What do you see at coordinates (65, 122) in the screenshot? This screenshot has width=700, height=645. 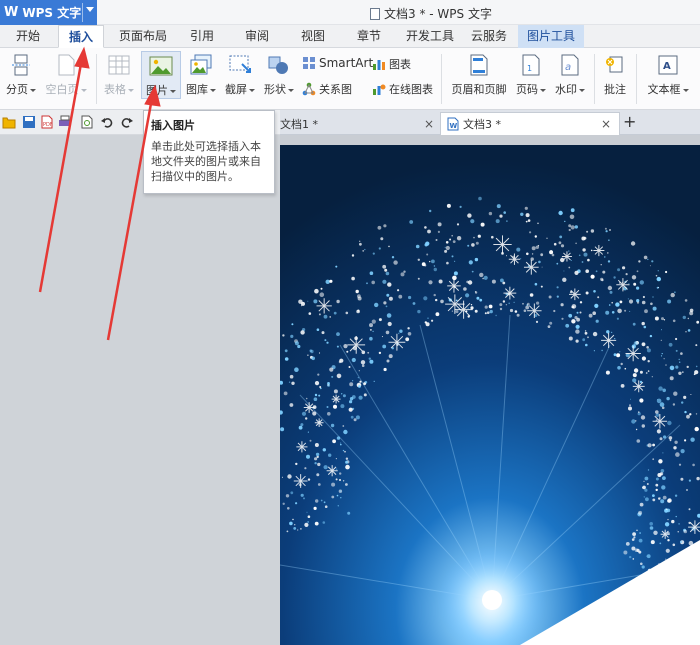 I see `print-icon` at bounding box center [65, 122].